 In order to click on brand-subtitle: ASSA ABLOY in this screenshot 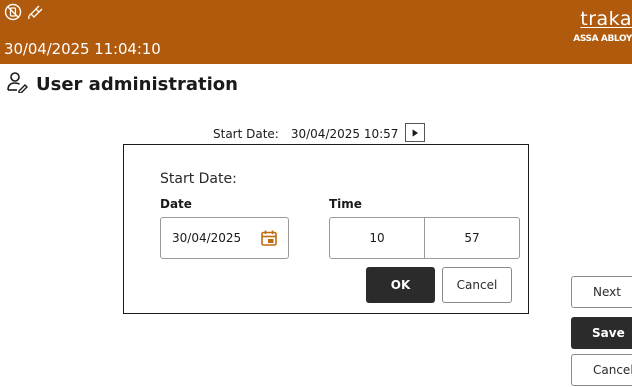, I will do `click(602, 39)`.